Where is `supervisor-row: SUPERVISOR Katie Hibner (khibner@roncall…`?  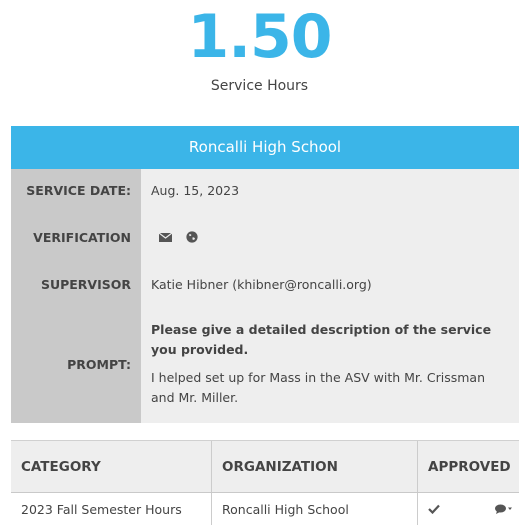
supervisor-row: SUPERVISOR Katie Hibner (khibner@roncall… is located at coordinates (265, 284).